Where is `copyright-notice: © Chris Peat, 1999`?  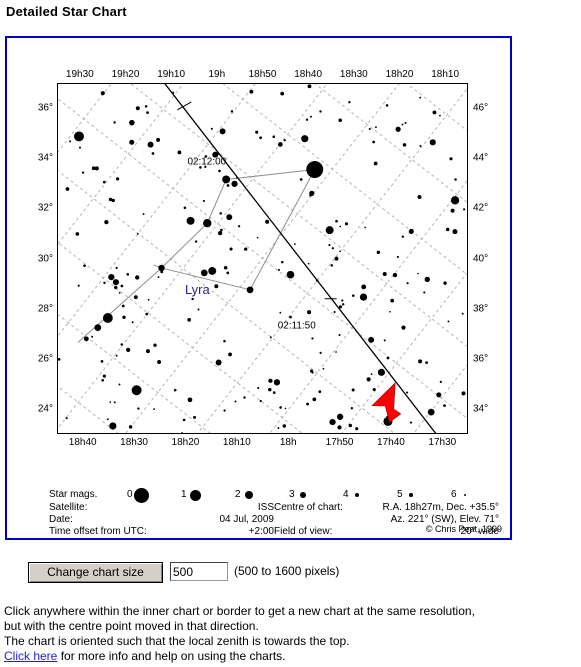 copyright-notice: © Chris Peat, 1999 is located at coordinates (463, 529).